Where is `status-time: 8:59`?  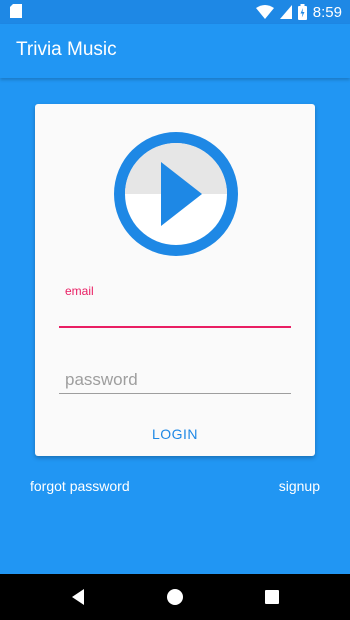 status-time: 8:59 is located at coordinates (327, 12).